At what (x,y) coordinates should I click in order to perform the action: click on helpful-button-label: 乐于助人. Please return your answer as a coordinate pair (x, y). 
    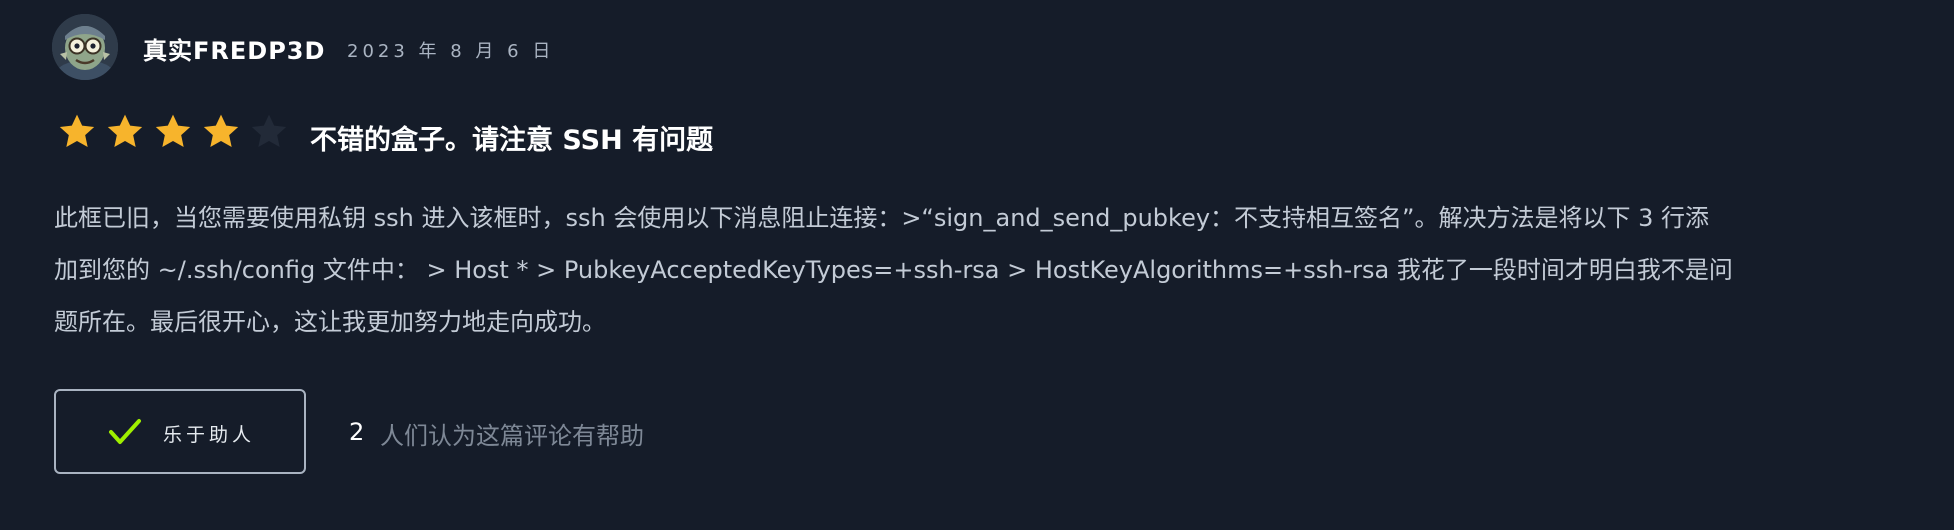
    Looking at the image, I should click on (209, 435).